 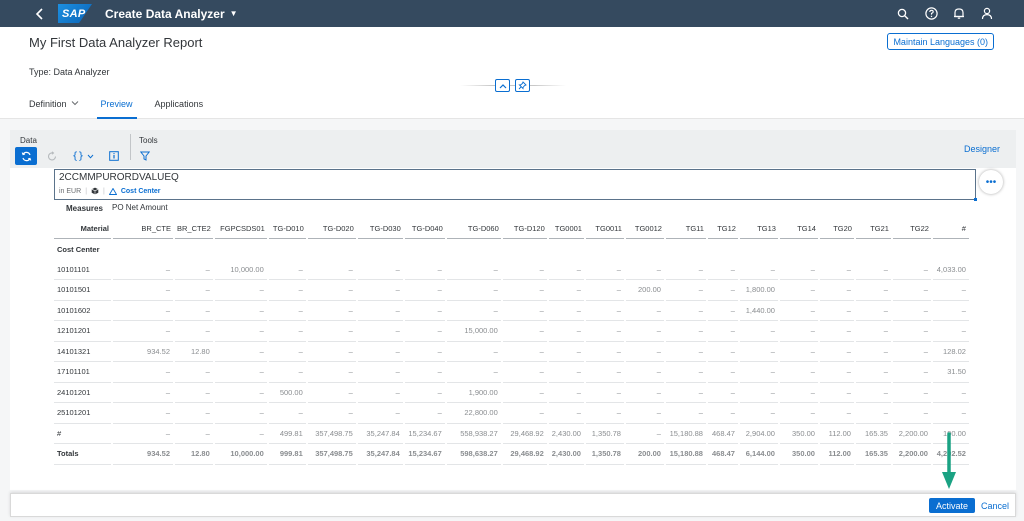 What do you see at coordinates (143, 228) in the screenshot?
I see `column-header: BR_CTE` at bounding box center [143, 228].